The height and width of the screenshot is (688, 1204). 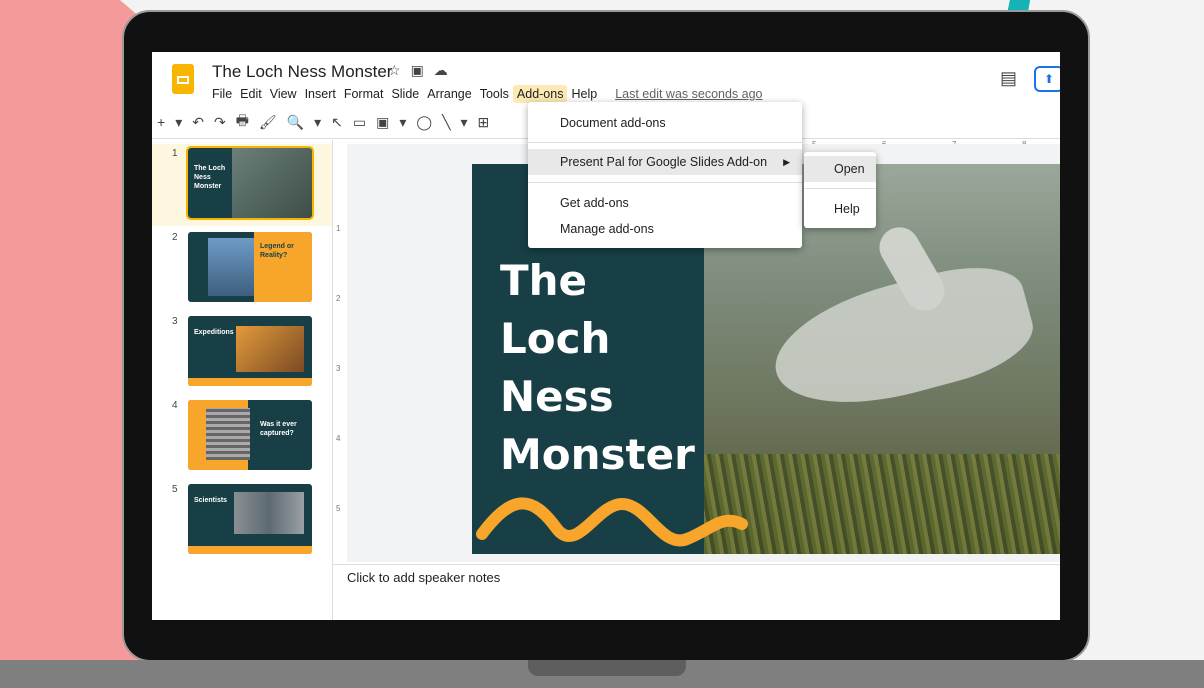 I want to click on cloud-icon: ☁, so click(x=446, y=70).